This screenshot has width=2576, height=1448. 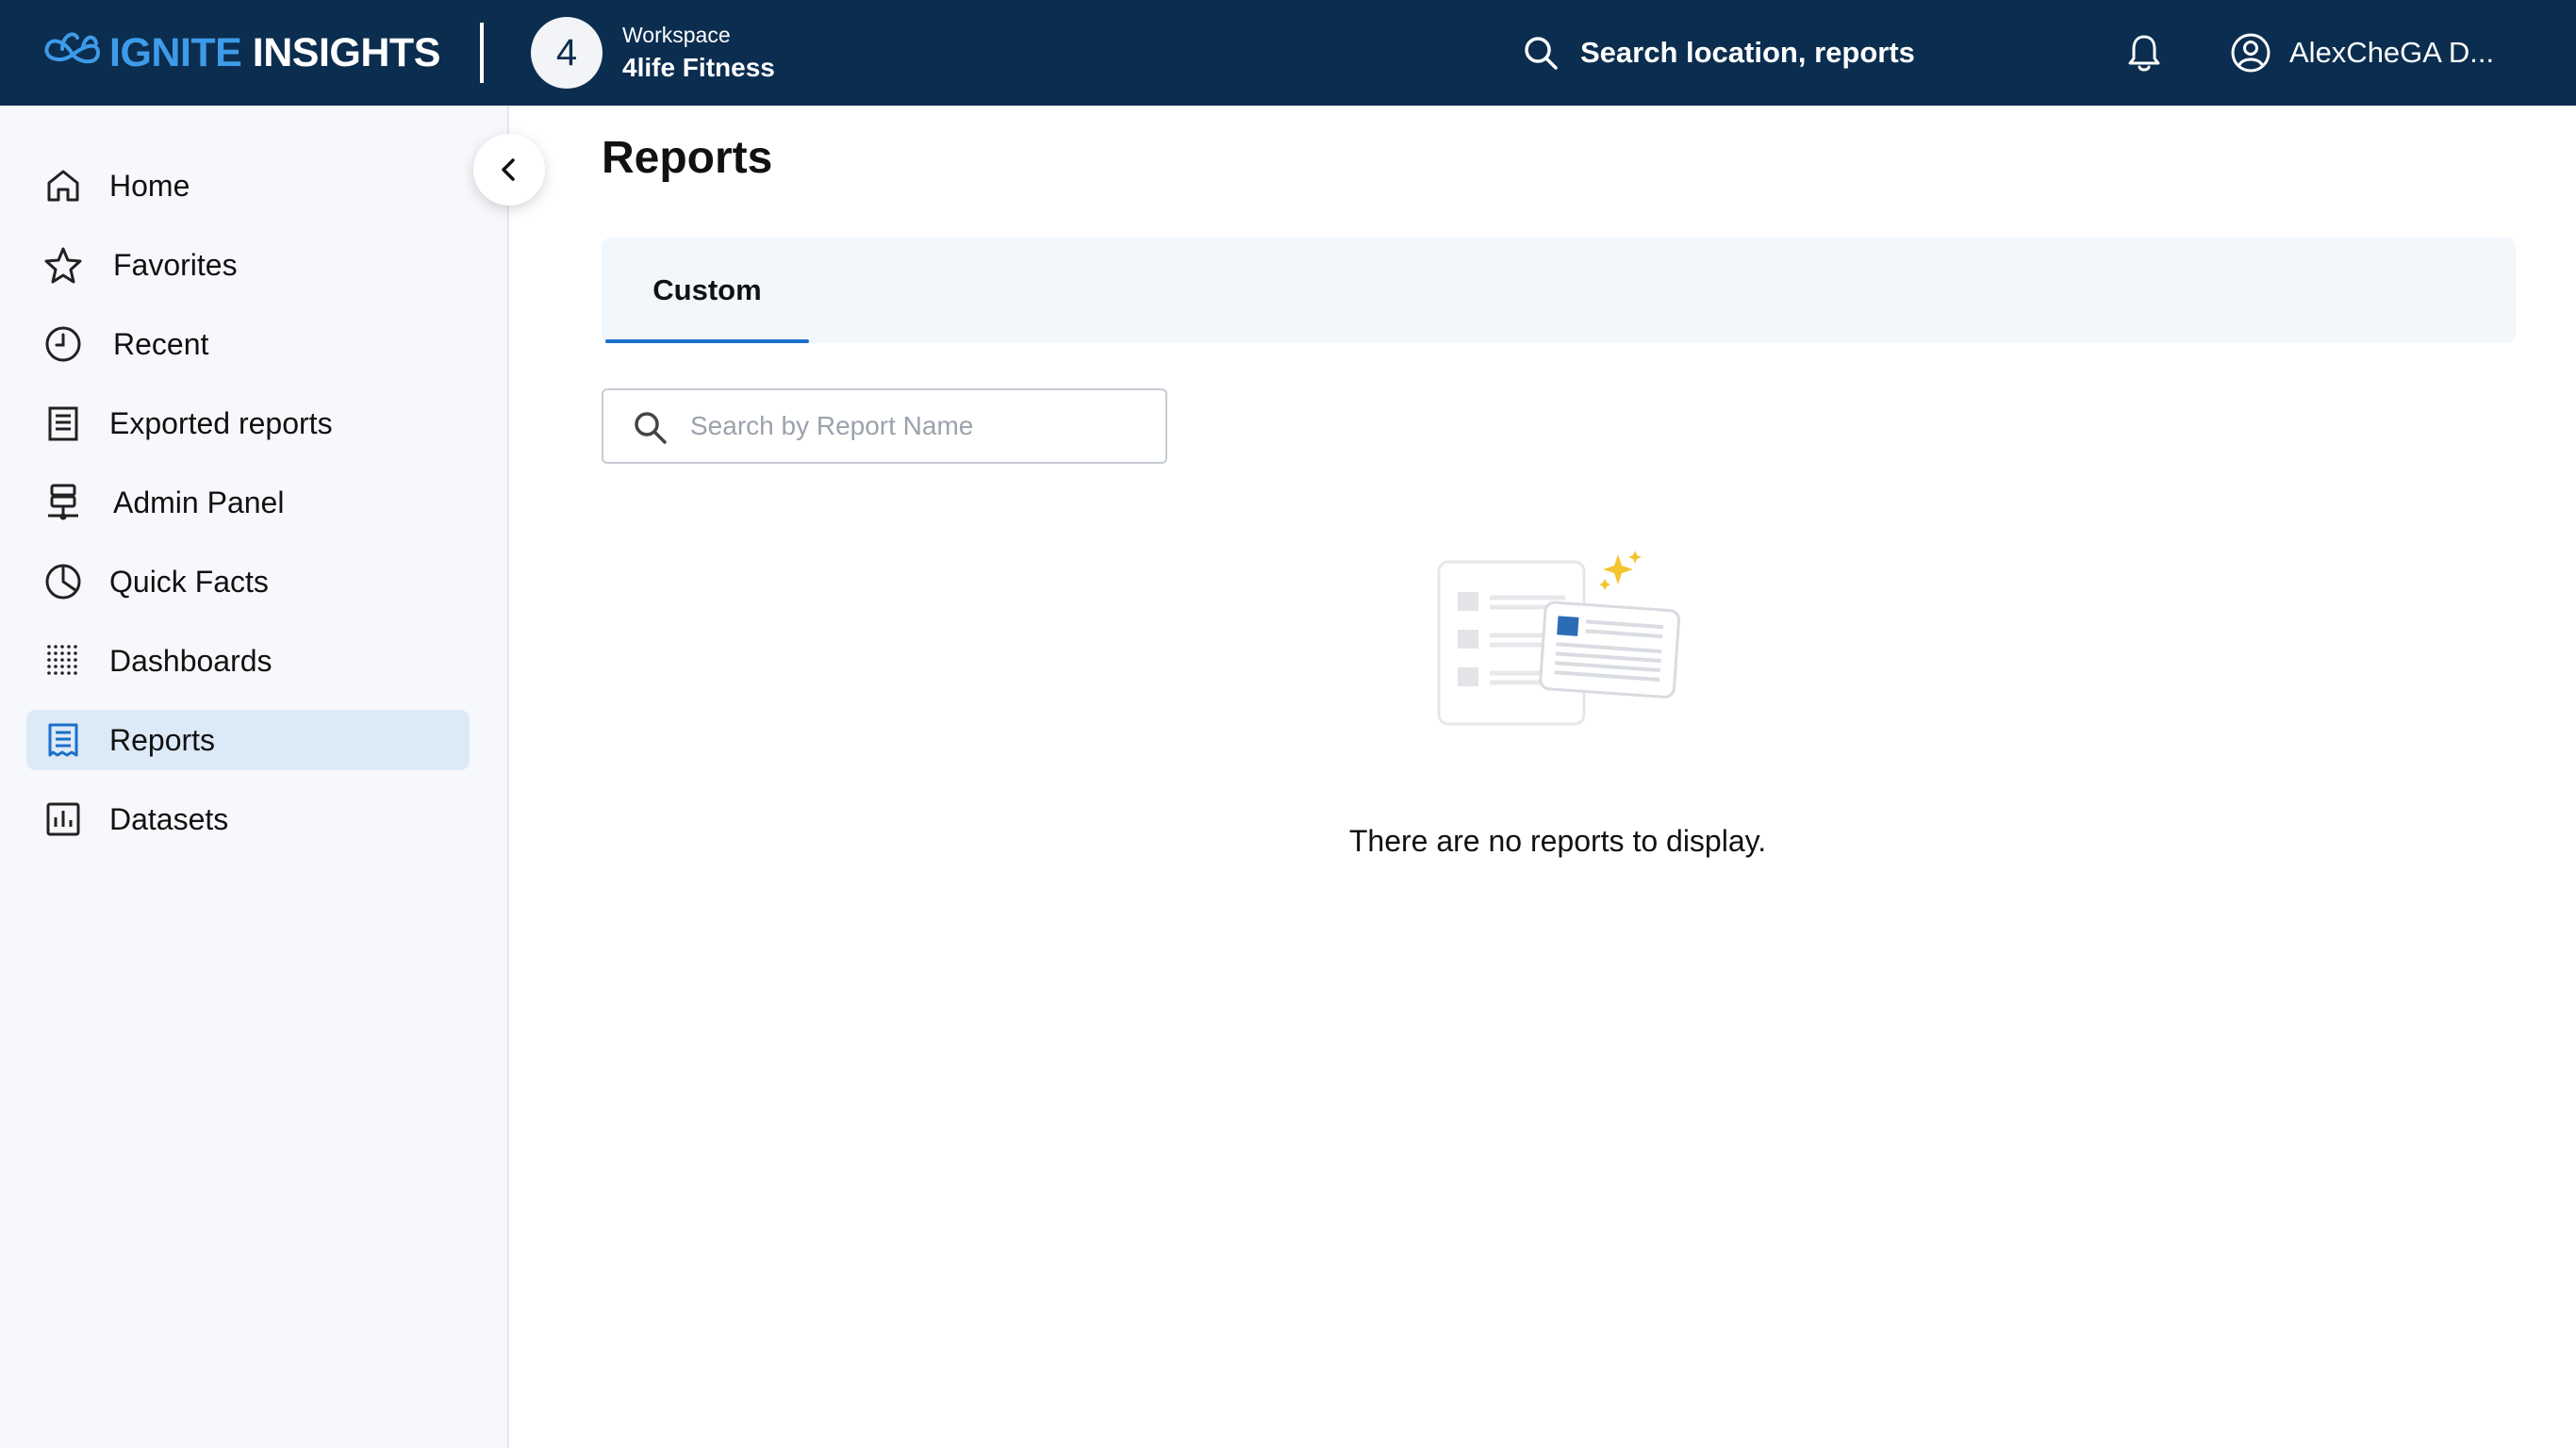 What do you see at coordinates (199, 502) in the screenshot?
I see `sidebar-item-label: Admin Panel` at bounding box center [199, 502].